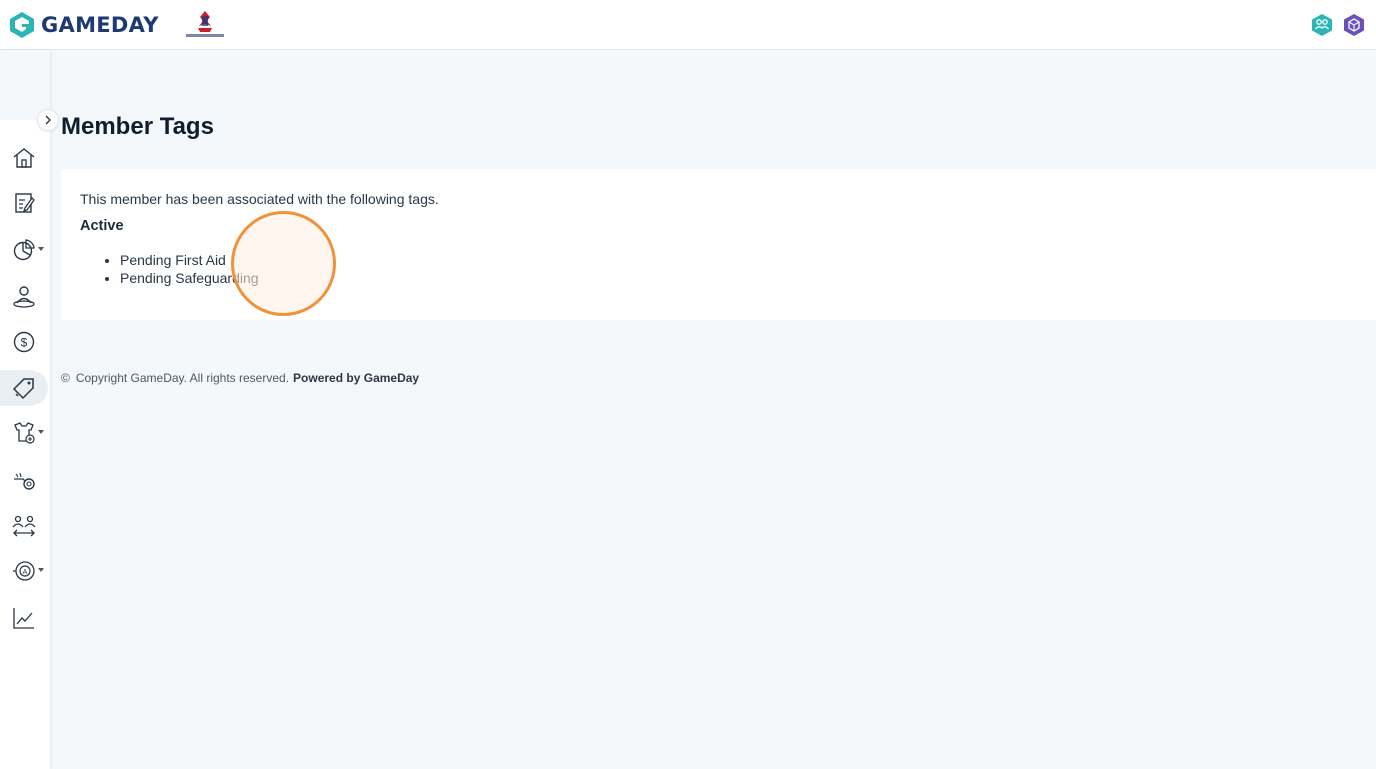  I want to click on member-location-icon, so click(24, 297).